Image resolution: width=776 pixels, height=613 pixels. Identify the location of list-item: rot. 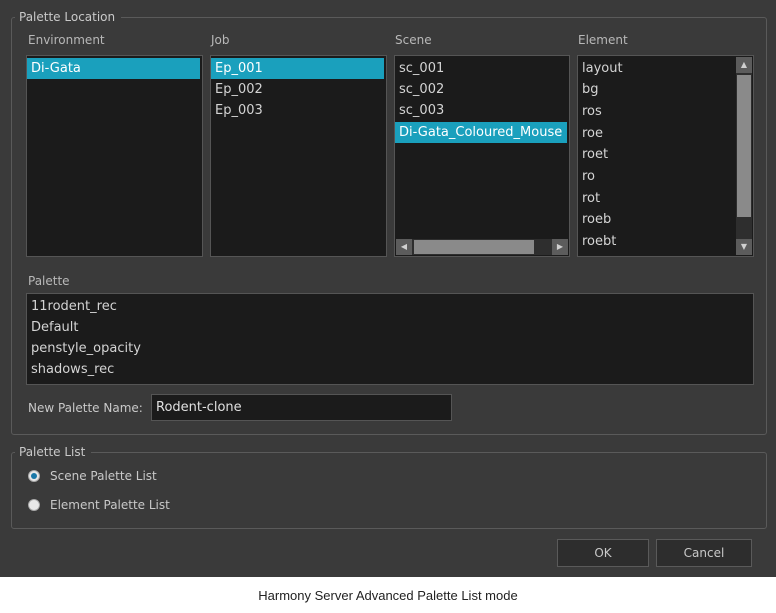
(655, 198).